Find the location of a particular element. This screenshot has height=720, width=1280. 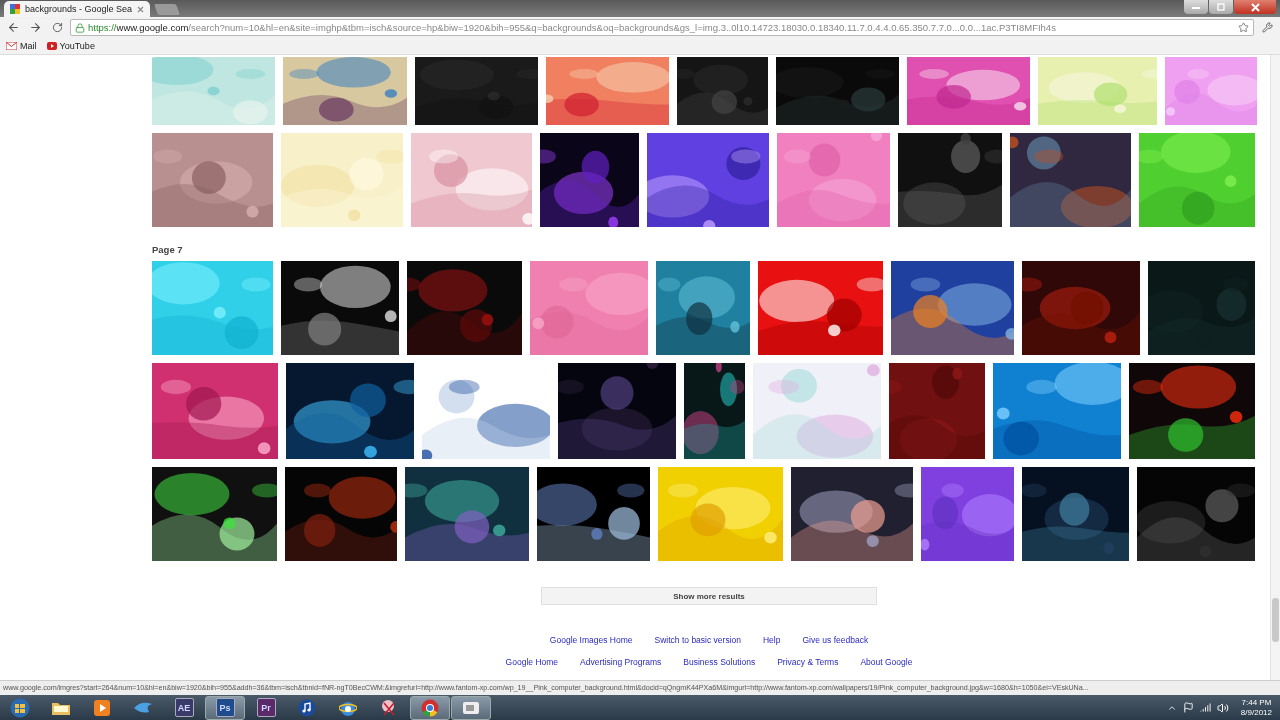

flag-icon is located at coordinates (1188, 707).